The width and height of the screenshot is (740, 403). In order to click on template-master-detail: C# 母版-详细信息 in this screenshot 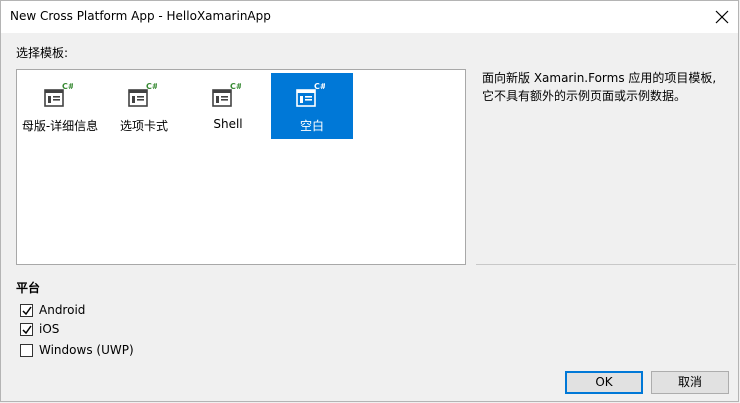, I will do `click(60, 106)`.